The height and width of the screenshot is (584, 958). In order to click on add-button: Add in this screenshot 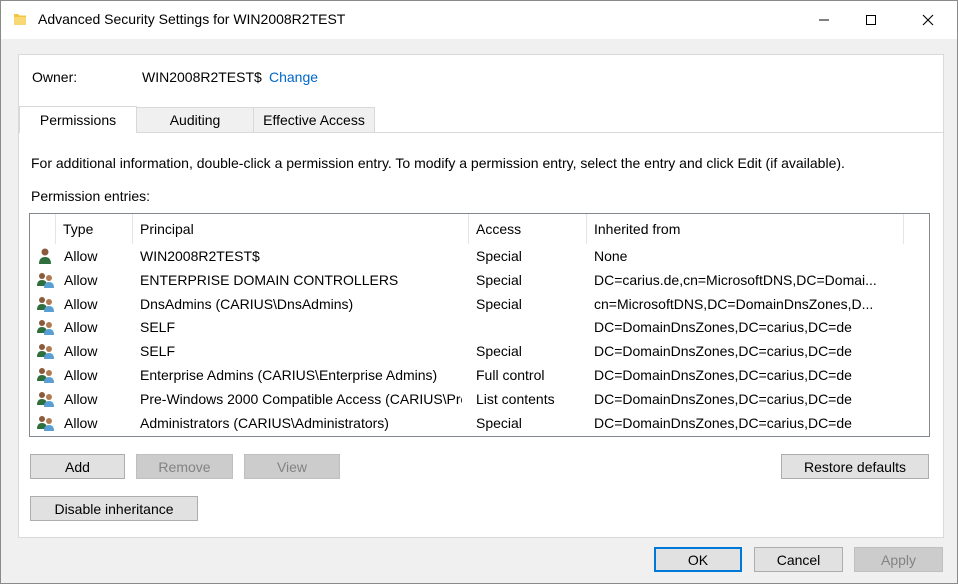, I will do `click(77, 466)`.